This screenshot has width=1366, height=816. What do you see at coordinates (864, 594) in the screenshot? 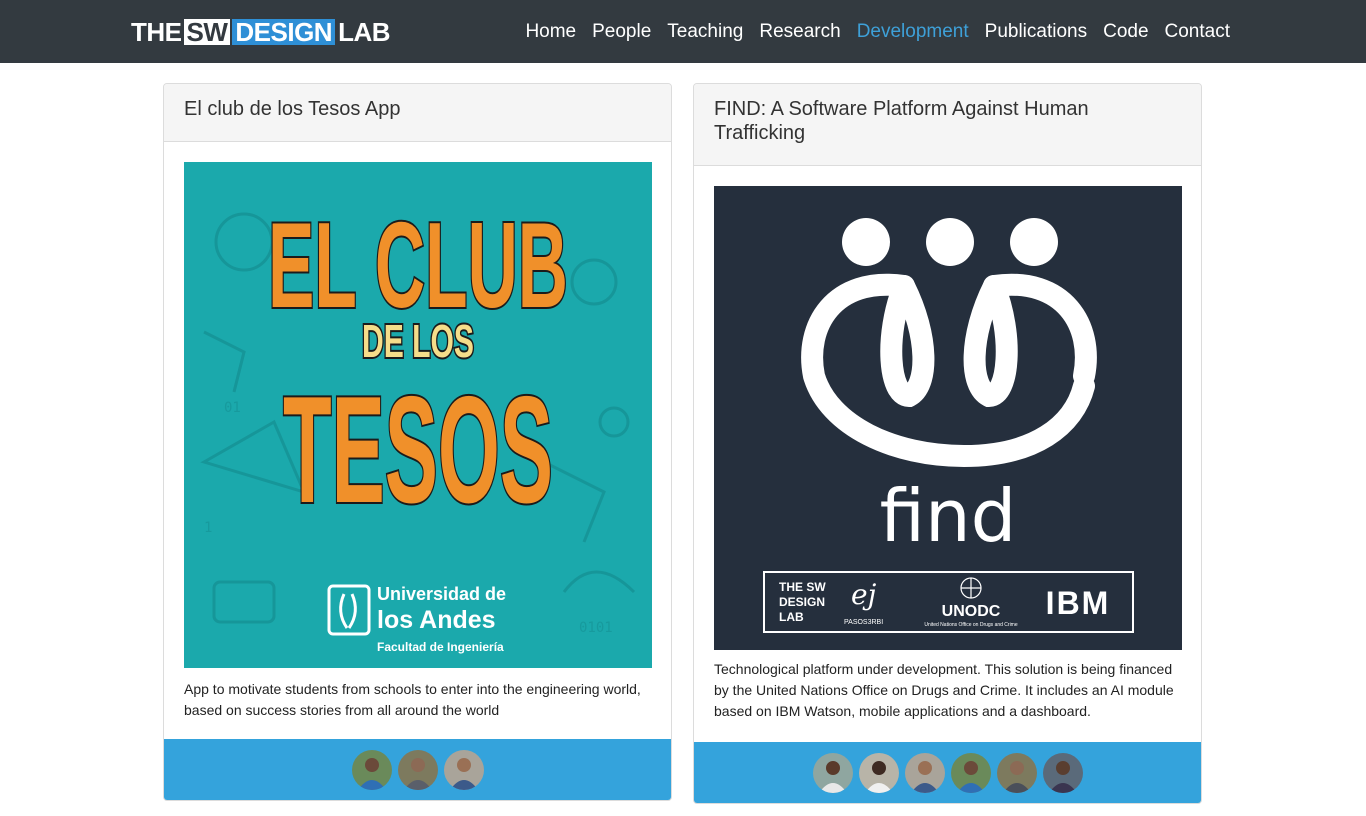
I see `svg-text: ej` at bounding box center [864, 594].